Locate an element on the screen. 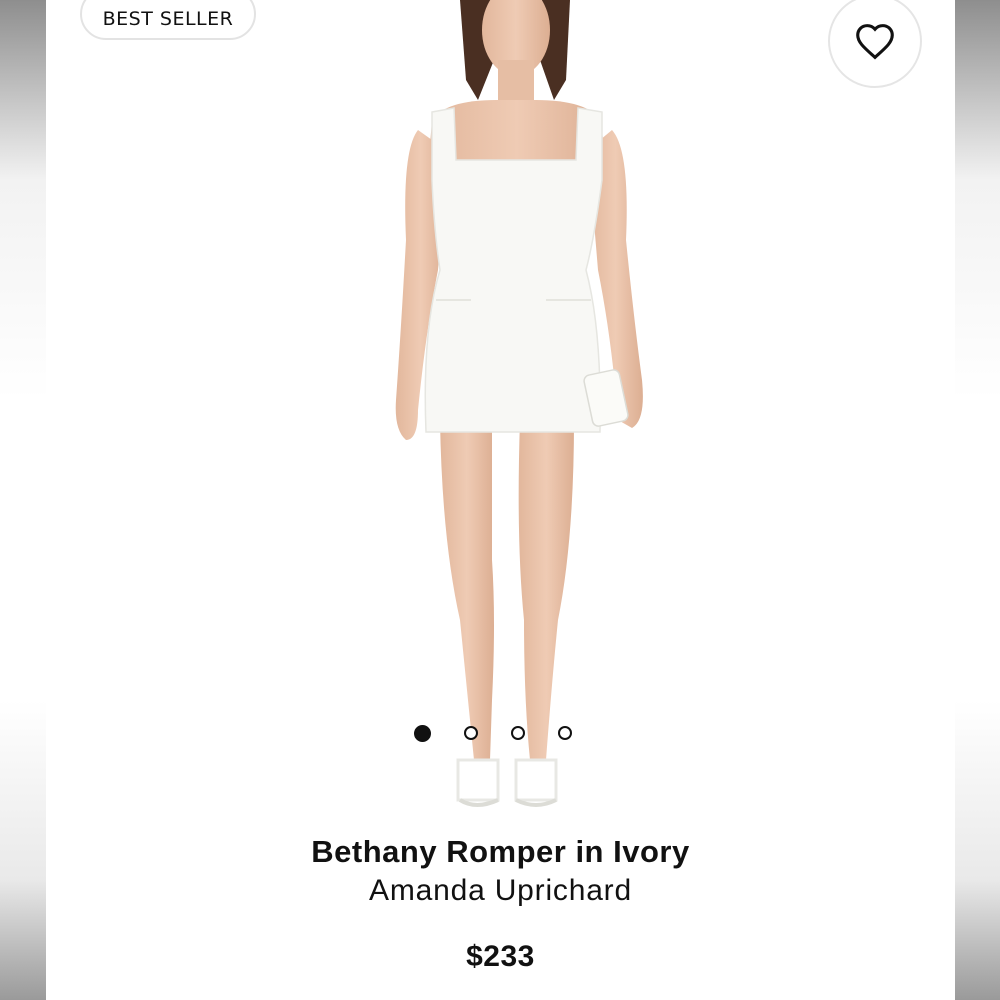 This screenshot has height=1000, width=1000. best-seller-label: BEST SELLER is located at coordinates (168, 19).